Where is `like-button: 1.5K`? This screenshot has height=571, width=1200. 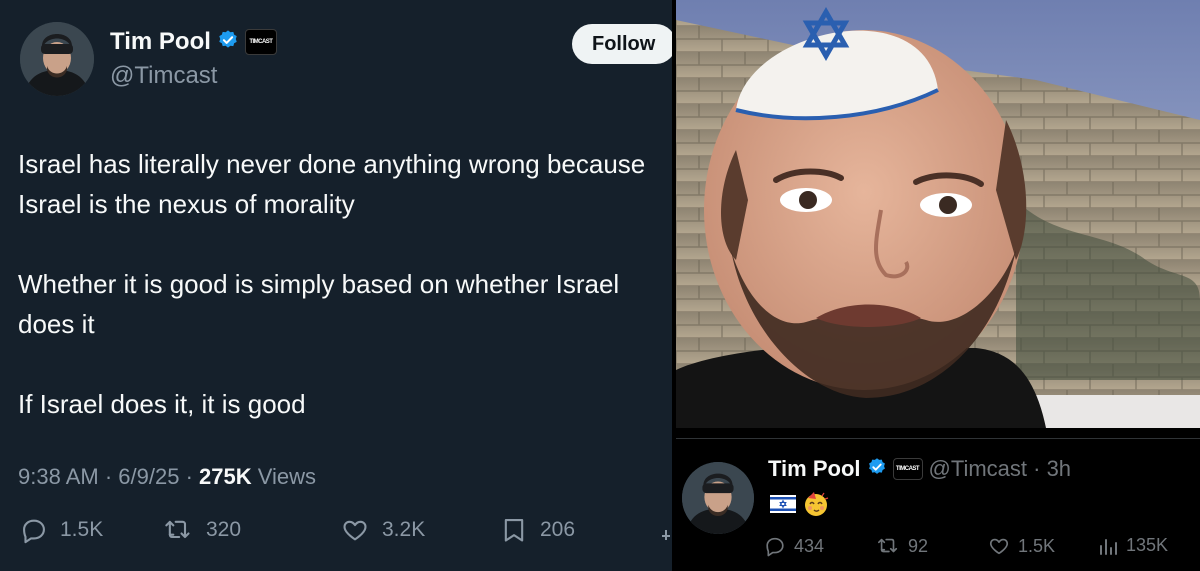
like-button: 1.5K is located at coordinates (1021, 546).